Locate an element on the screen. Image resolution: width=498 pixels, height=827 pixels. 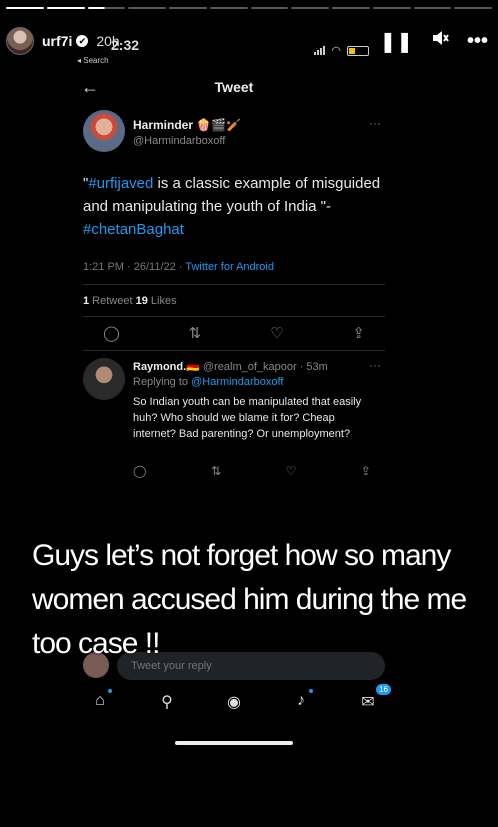
tweet-actions: ◯ ⇅ ♡ ⇪ is located at coordinates (234, 333).